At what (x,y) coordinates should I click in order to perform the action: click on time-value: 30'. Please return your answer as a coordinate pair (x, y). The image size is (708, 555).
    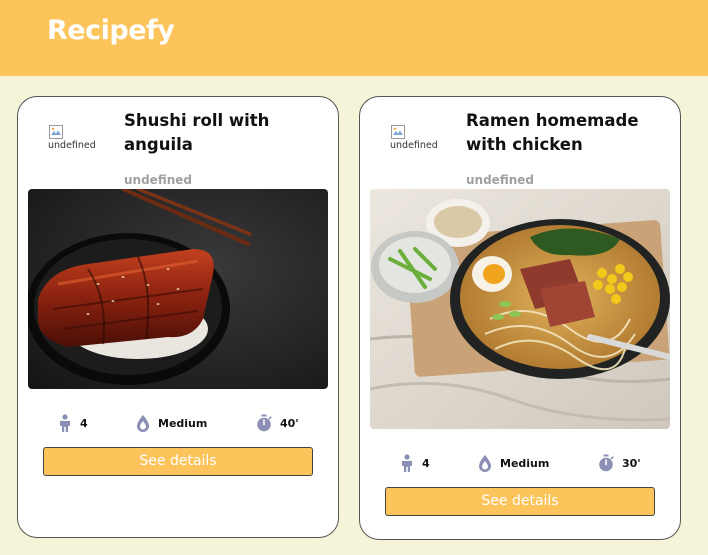
    Looking at the image, I should click on (631, 463).